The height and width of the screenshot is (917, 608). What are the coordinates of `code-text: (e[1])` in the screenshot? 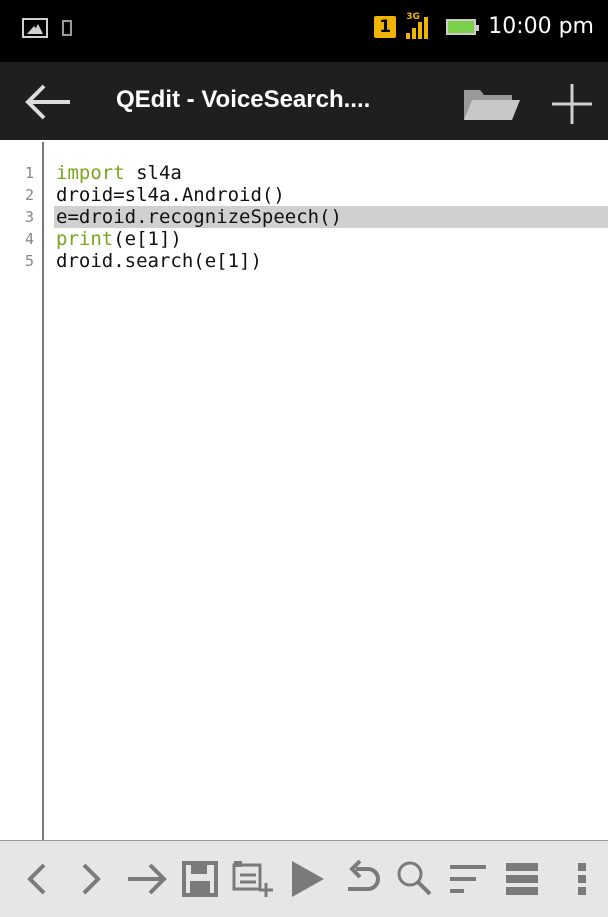 It's located at (147, 239).